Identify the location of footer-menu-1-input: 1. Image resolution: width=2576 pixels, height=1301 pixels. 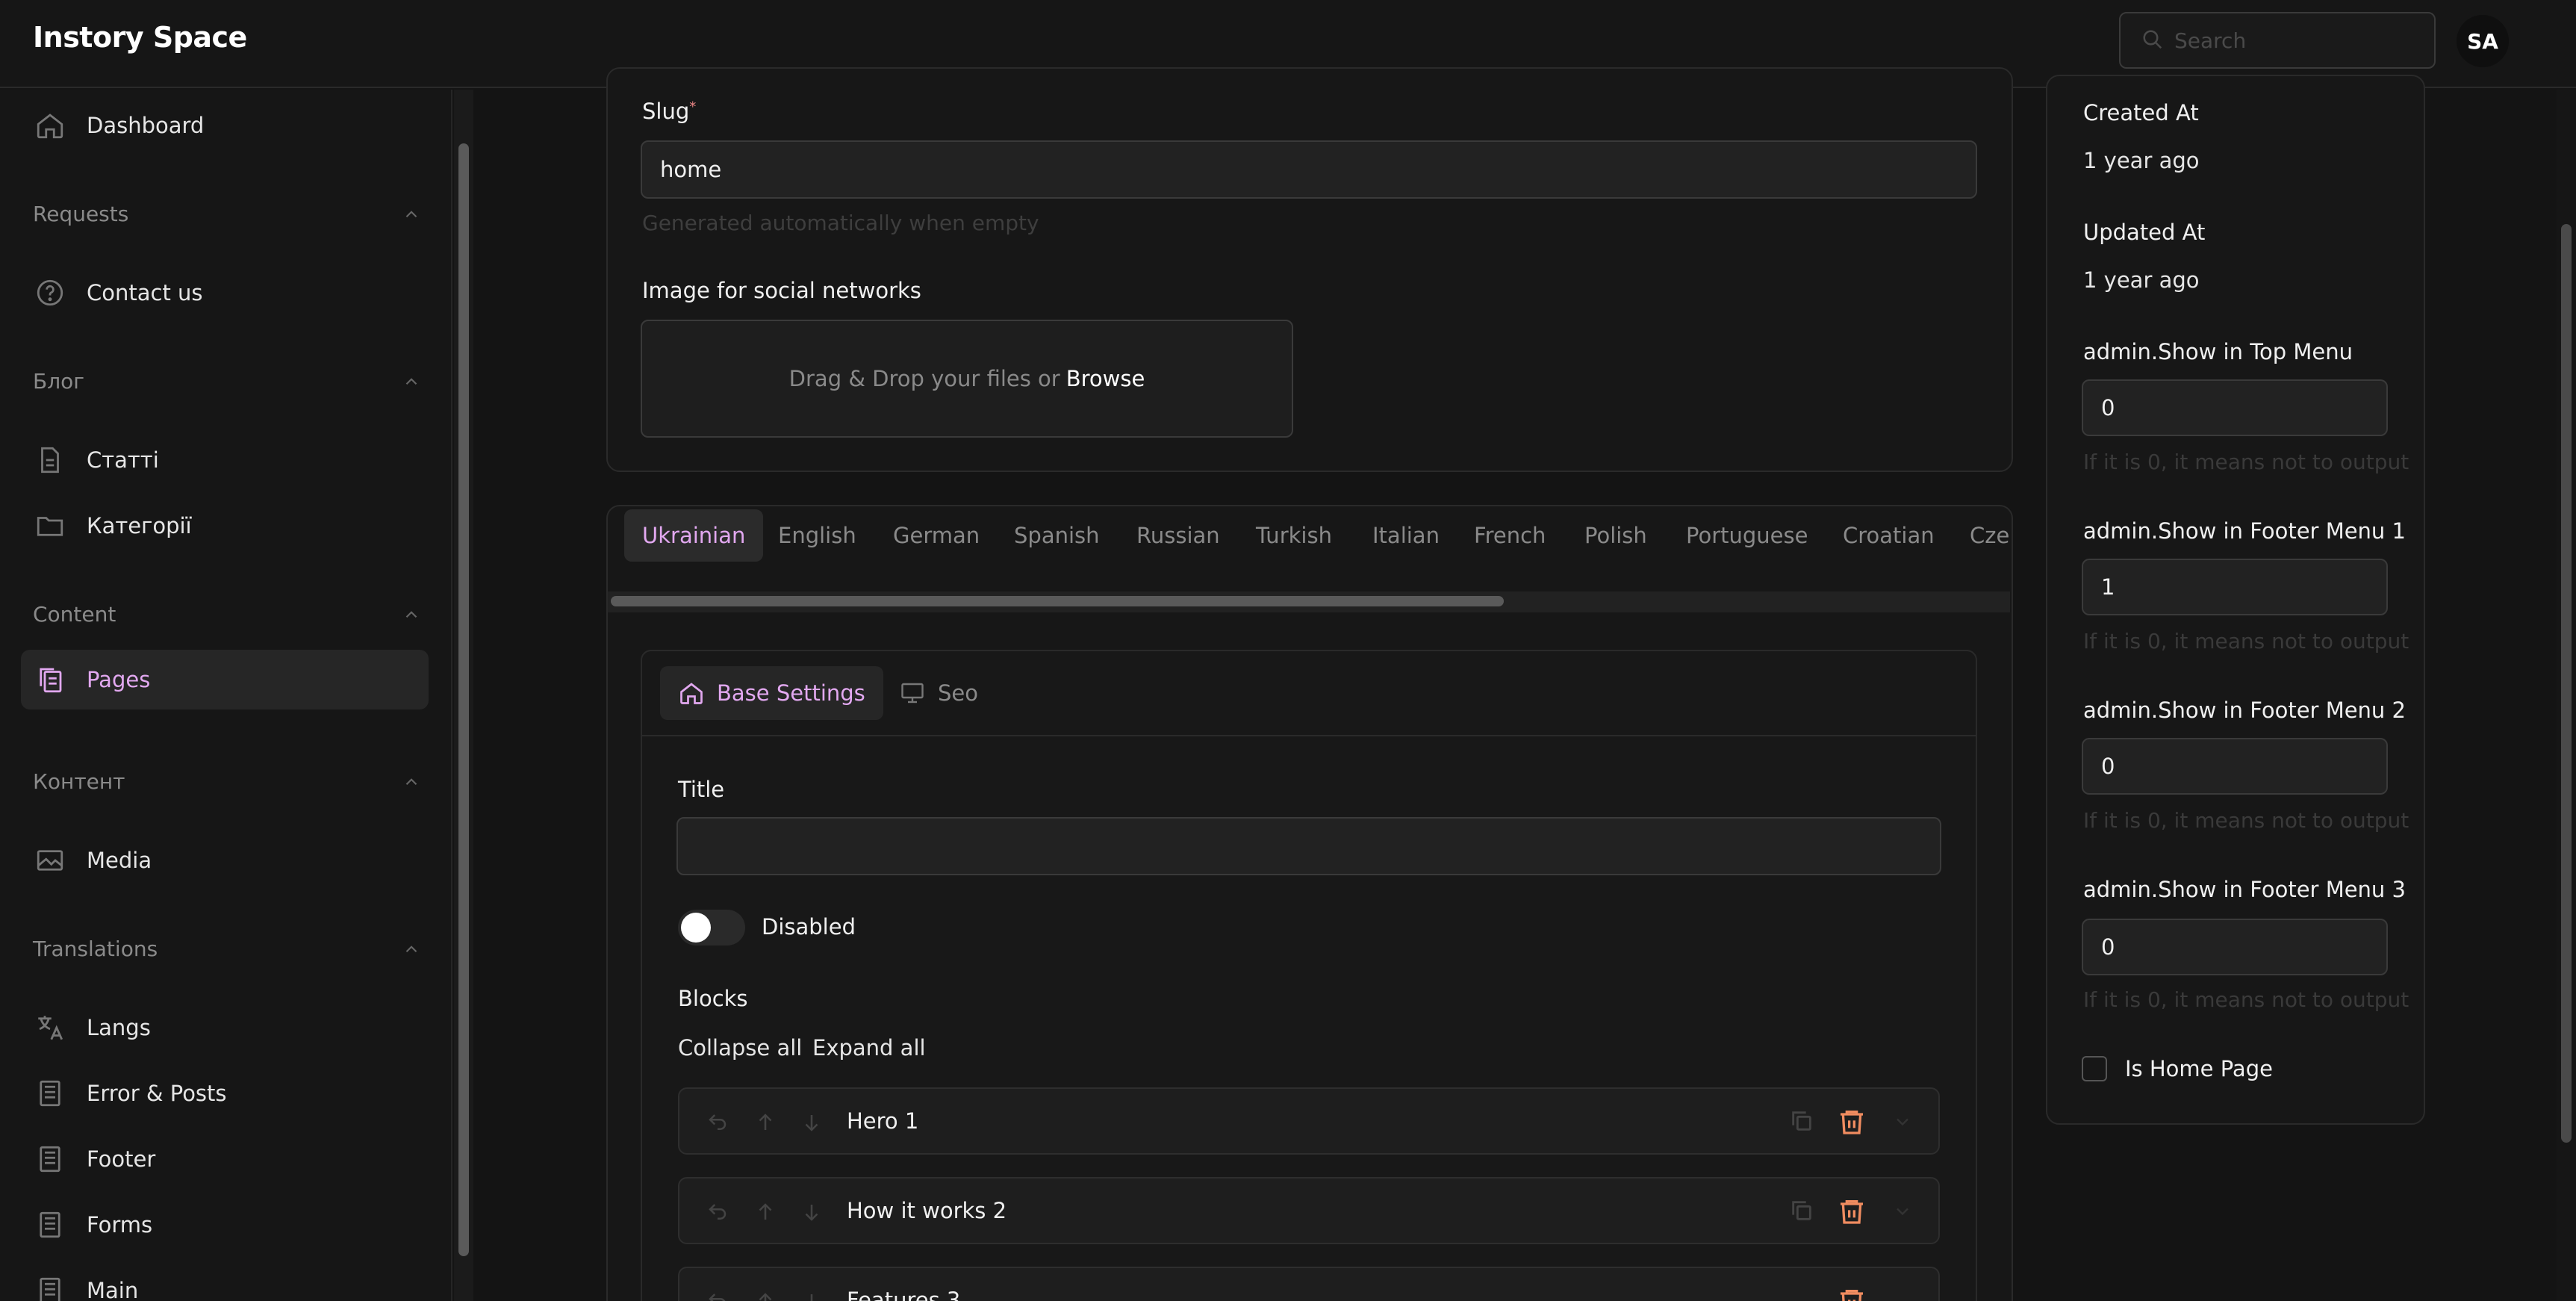
(2235, 587).